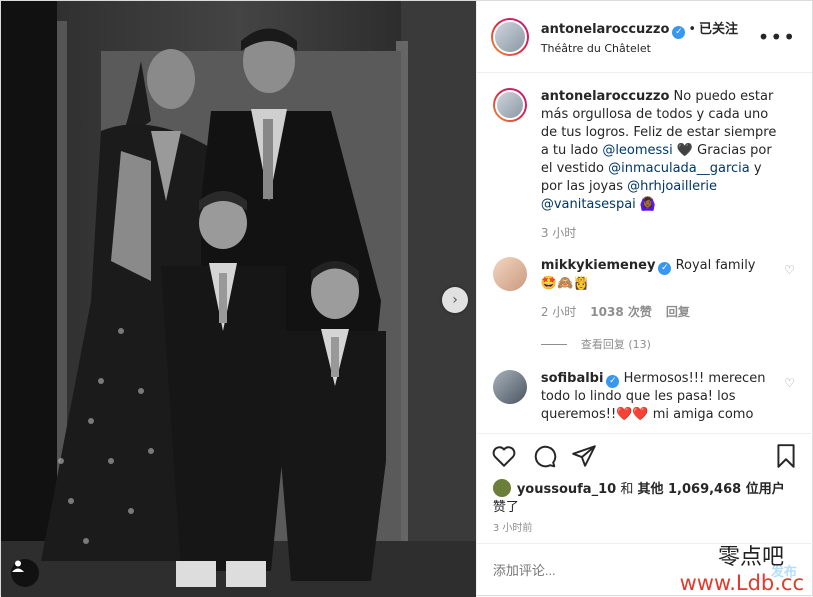  Describe the element at coordinates (501, 488) in the screenshot. I see `liker-avatar` at that location.